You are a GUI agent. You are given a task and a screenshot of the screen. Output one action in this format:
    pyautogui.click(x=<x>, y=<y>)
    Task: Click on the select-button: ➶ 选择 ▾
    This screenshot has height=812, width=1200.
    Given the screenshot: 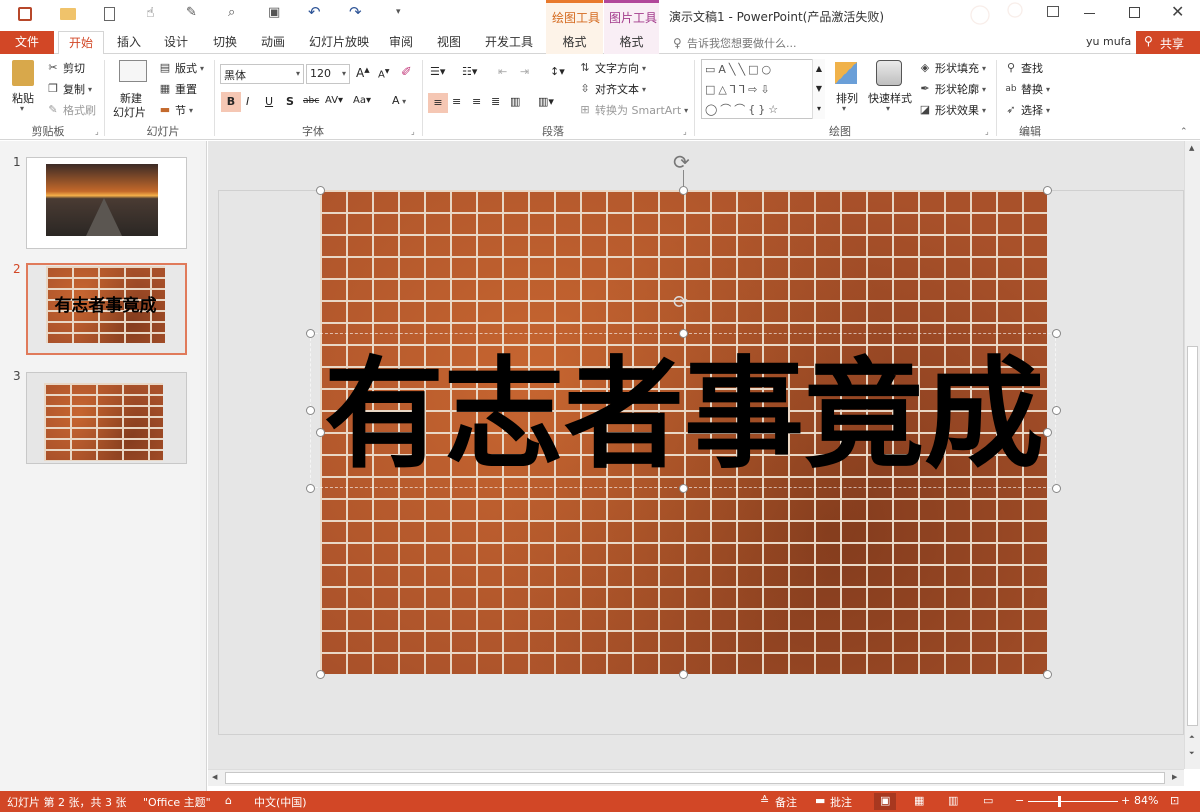 What is the action you would take?
    pyautogui.click(x=1027, y=110)
    